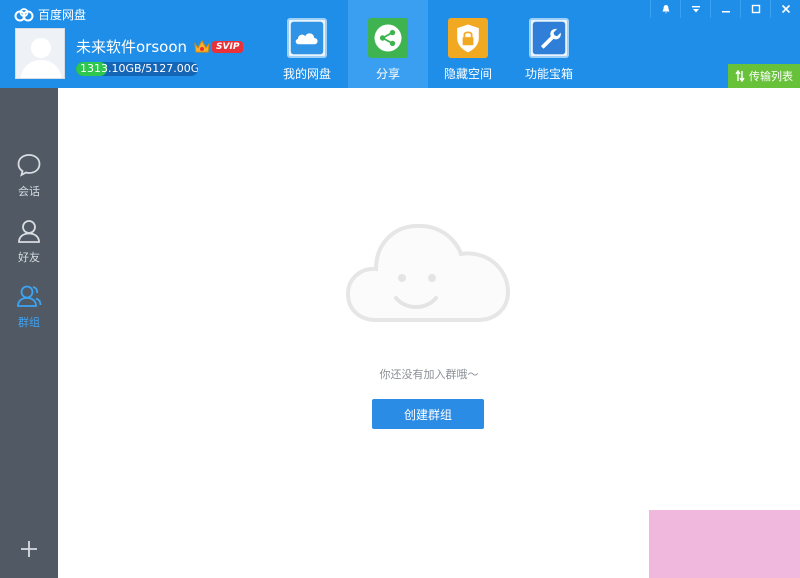 This screenshot has height=578, width=800. What do you see at coordinates (131, 46) in the screenshot?
I see `user-name: 未来软件orsoon` at bounding box center [131, 46].